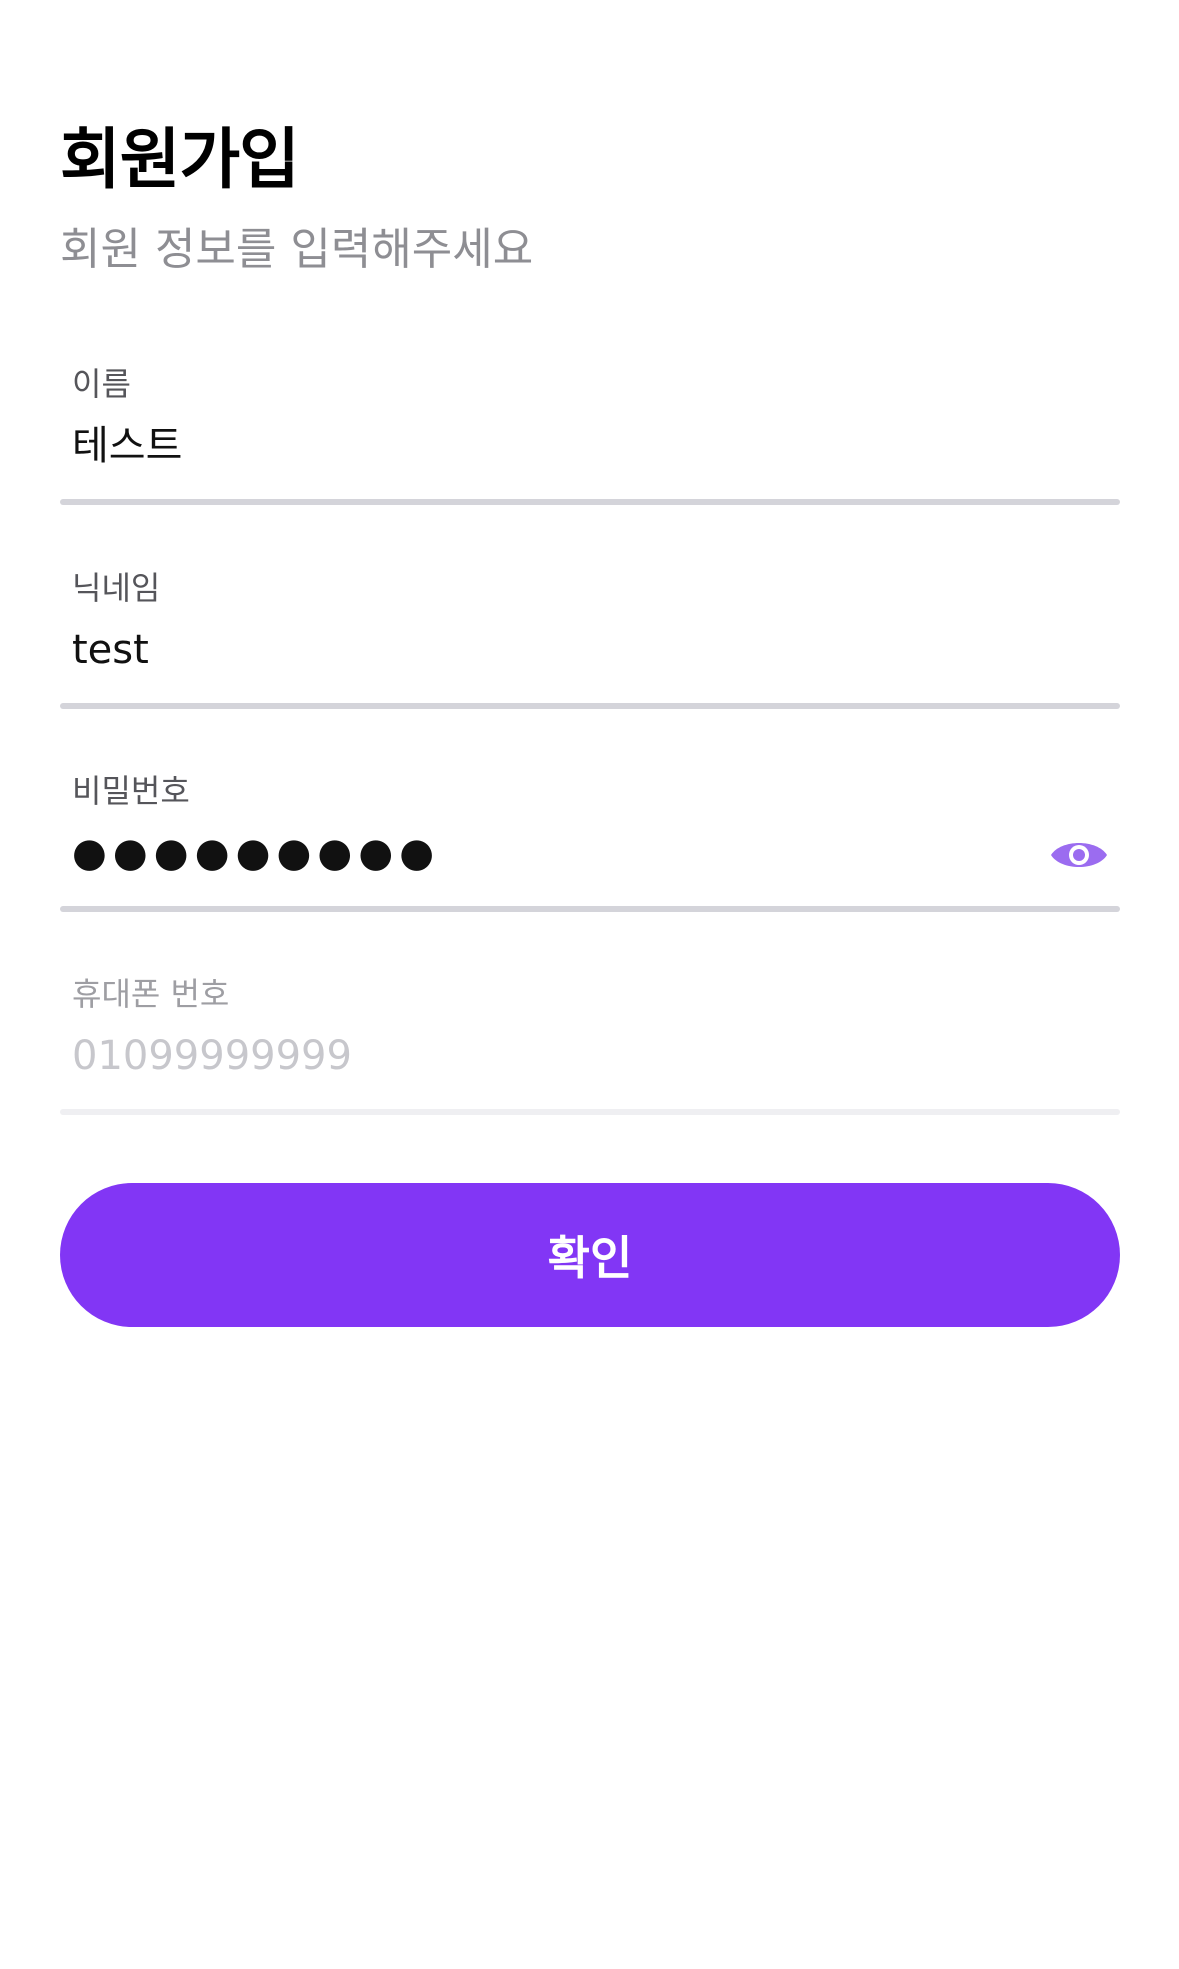  What do you see at coordinates (590, 706) in the screenshot?
I see `nickname-underline` at bounding box center [590, 706].